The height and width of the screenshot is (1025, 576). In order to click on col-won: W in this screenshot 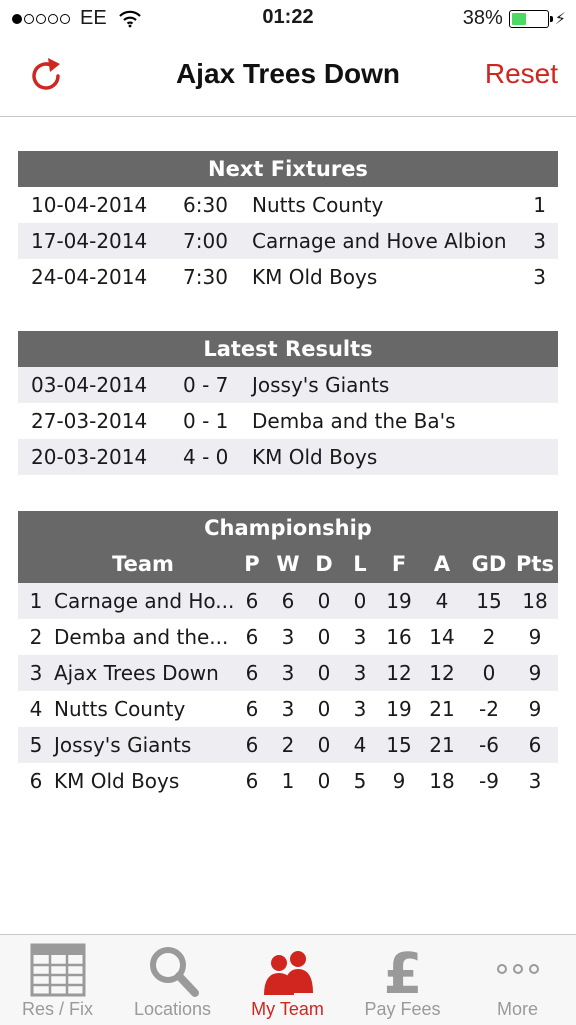, I will do `click(288, 564)`.